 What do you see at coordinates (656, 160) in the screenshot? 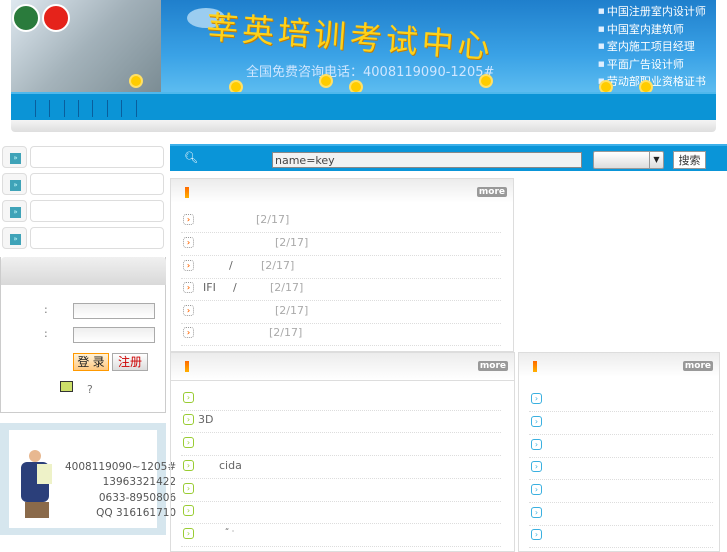
I see `chevron-down-icon: ▼` at bounding box center [656, 160].